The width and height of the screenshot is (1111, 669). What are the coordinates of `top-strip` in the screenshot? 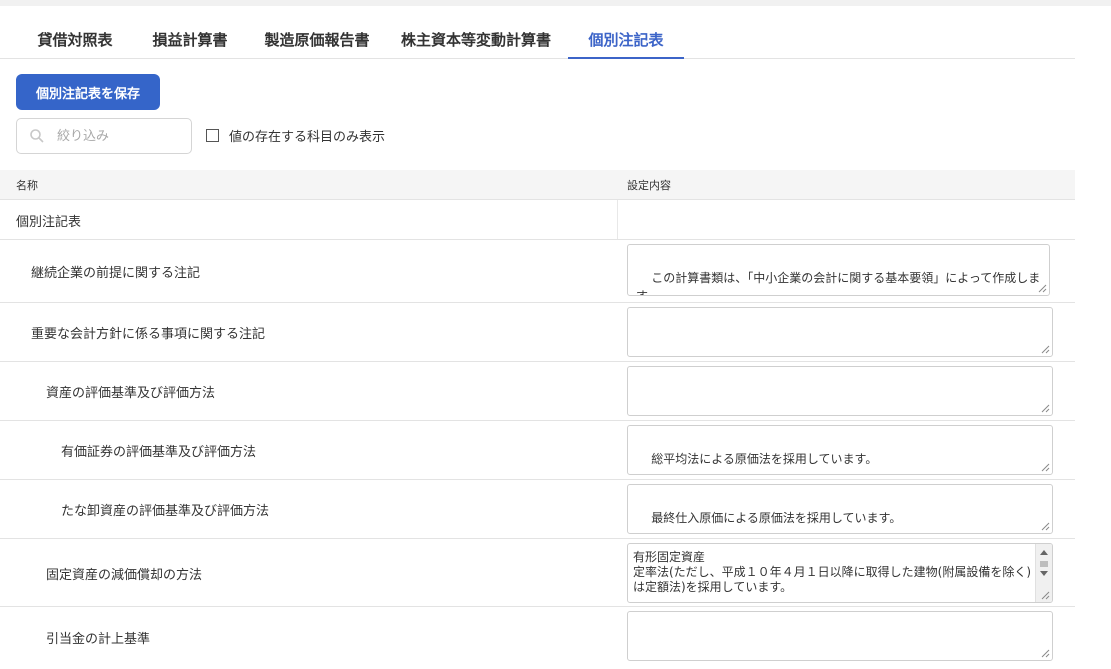 It's located at (555, 3).